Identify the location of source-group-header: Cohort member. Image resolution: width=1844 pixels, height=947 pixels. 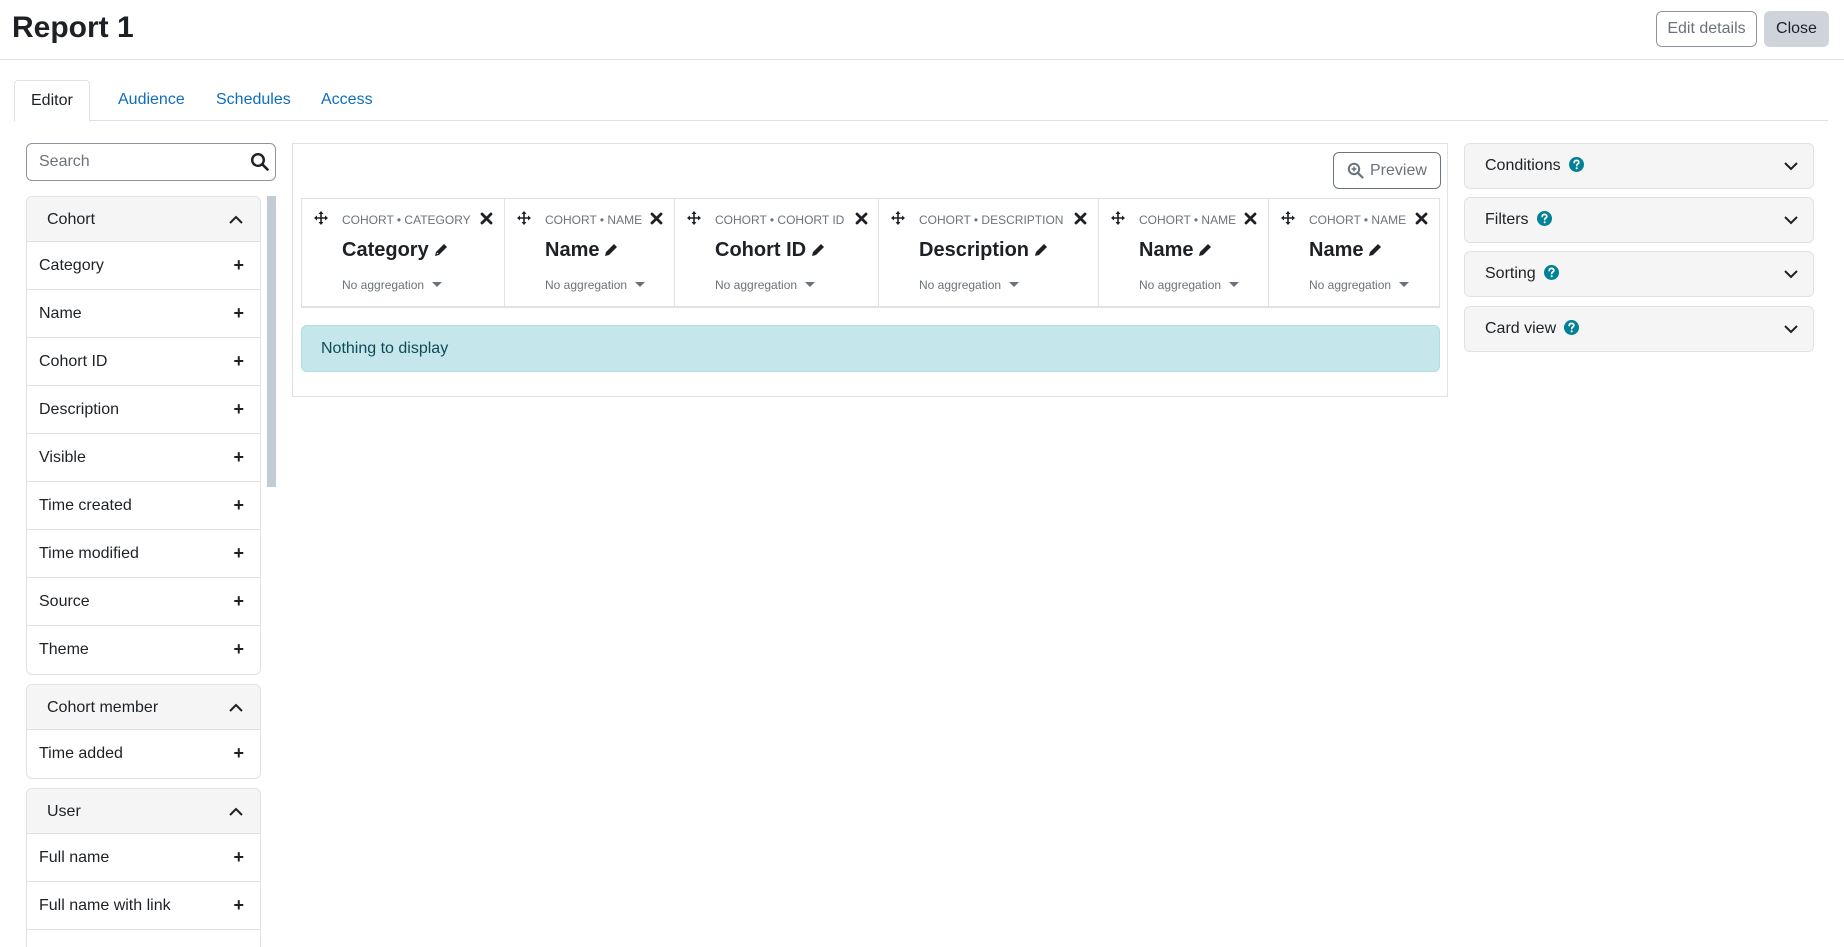
(143, 707).